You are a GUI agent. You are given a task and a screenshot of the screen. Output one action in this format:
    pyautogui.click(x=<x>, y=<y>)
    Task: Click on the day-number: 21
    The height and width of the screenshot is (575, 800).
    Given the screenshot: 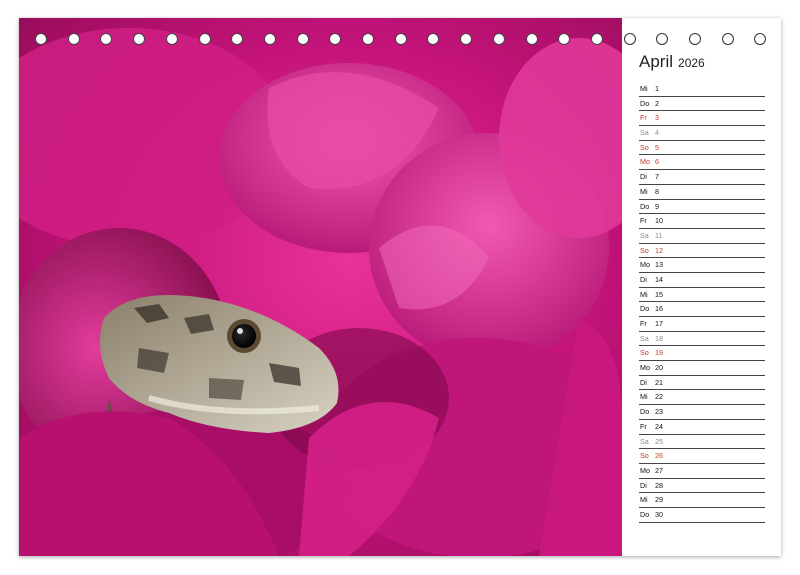 What is the action you would take?
    pyautogui.click(x=659, y=382)
    